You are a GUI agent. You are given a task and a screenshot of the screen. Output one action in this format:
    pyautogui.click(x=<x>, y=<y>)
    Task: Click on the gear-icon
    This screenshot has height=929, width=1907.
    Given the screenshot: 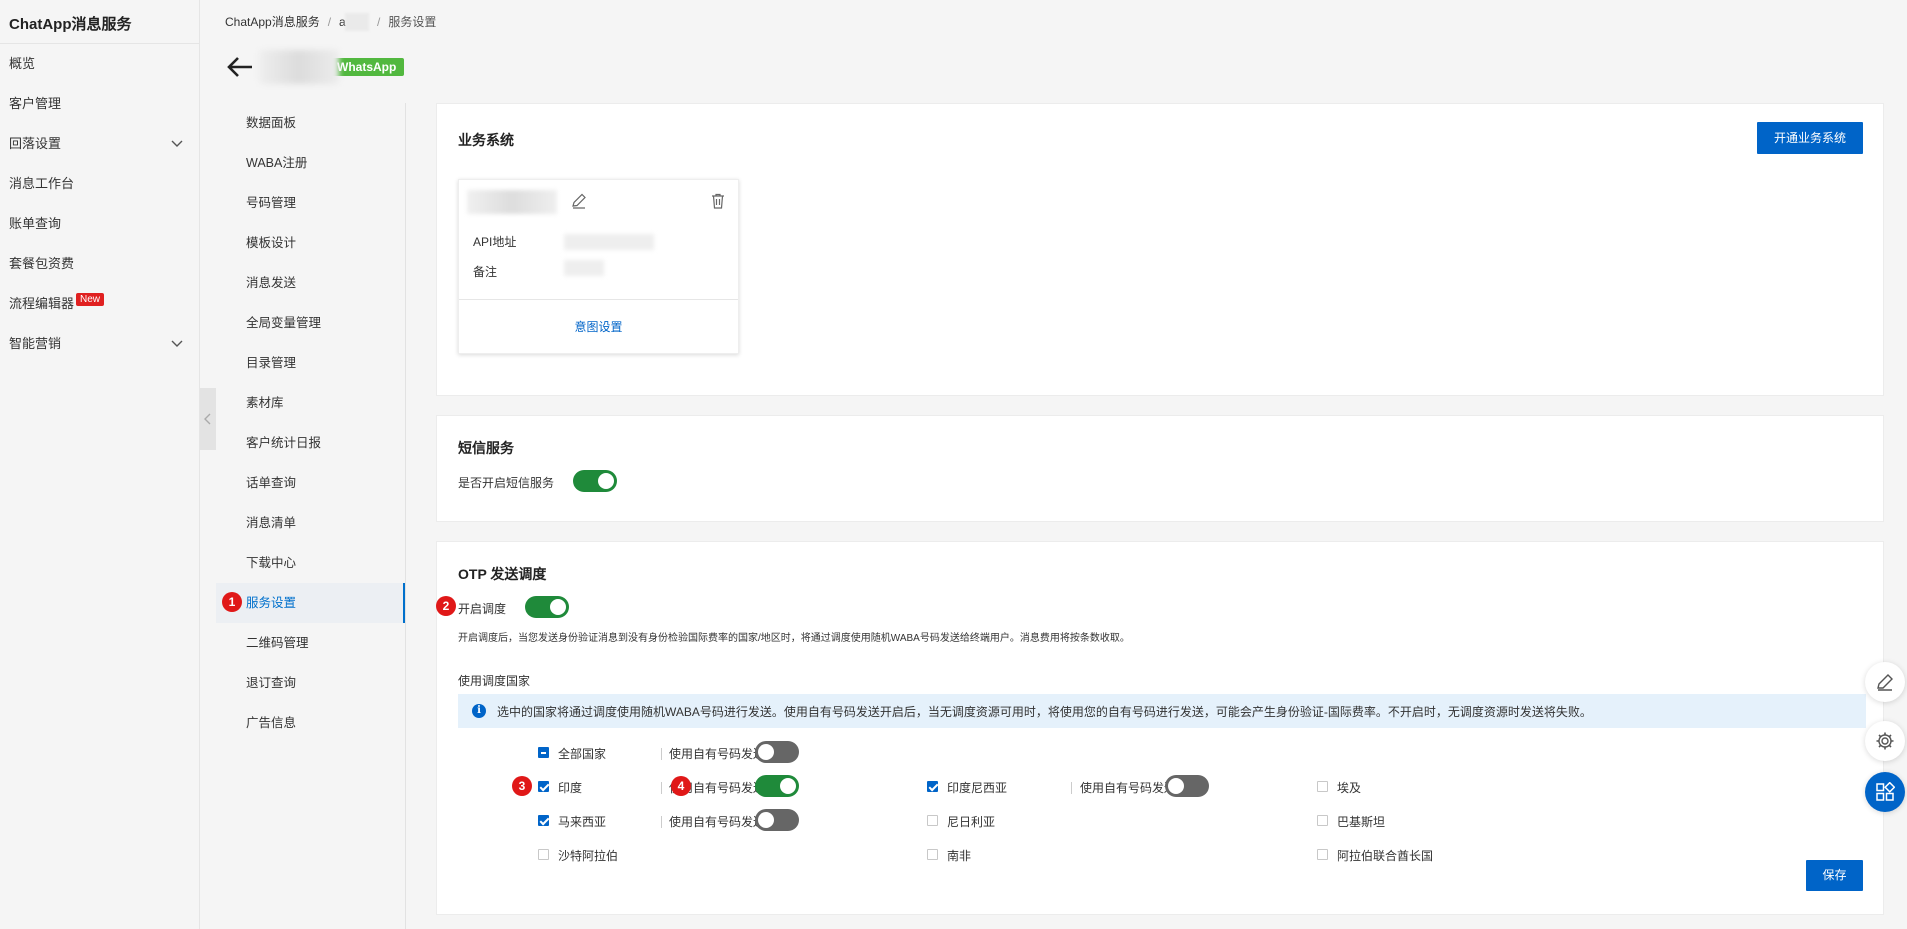 What is the action you would take?
    pyautogui.click(x=1885, y=741)
    